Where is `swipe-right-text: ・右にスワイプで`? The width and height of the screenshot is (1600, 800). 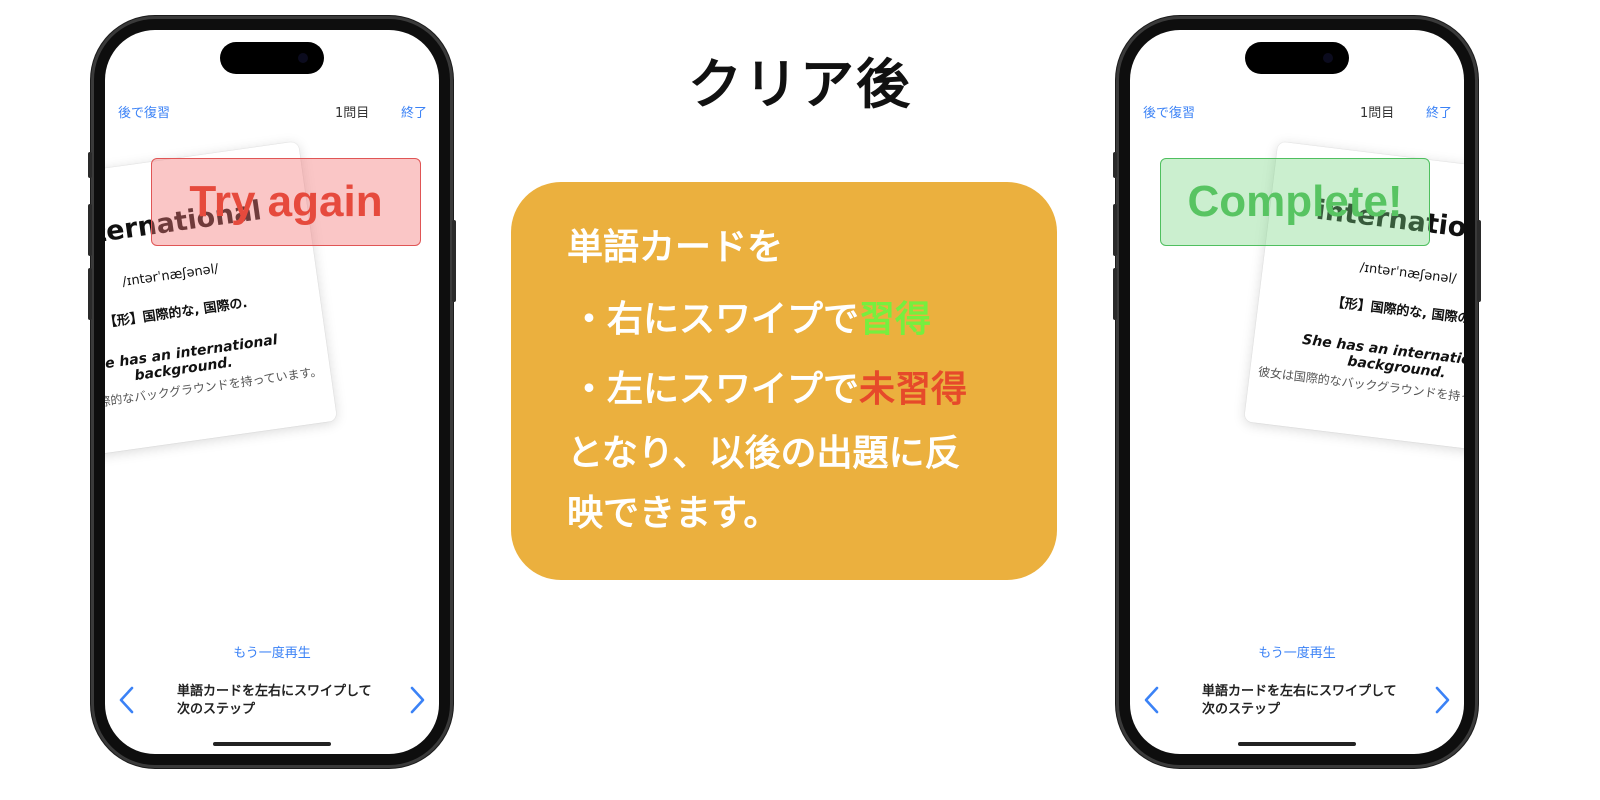
swipe-right-text: ・右にスワイプで is located at coordinates (715, 319).